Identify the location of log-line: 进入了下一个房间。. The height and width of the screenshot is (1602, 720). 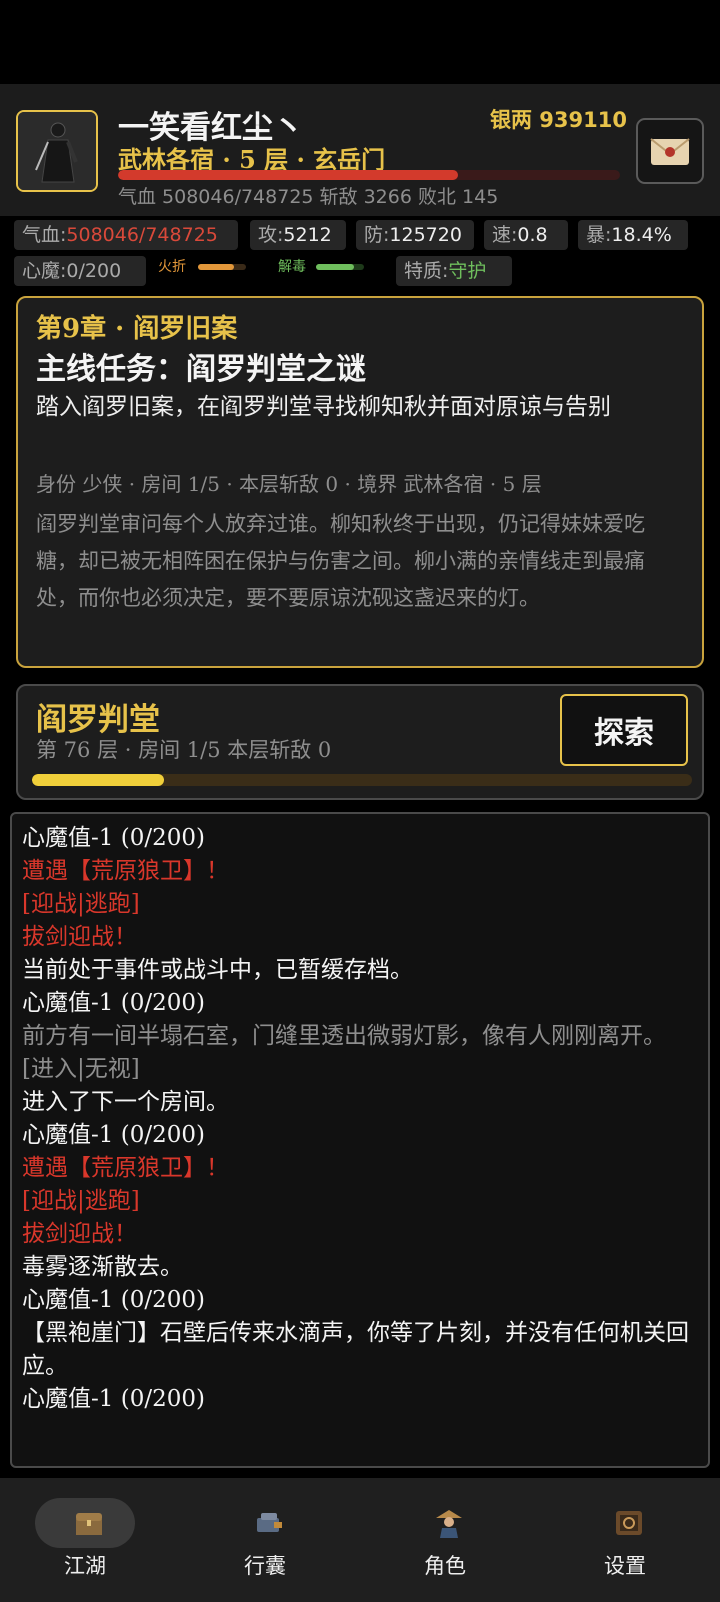
(125, 1102).